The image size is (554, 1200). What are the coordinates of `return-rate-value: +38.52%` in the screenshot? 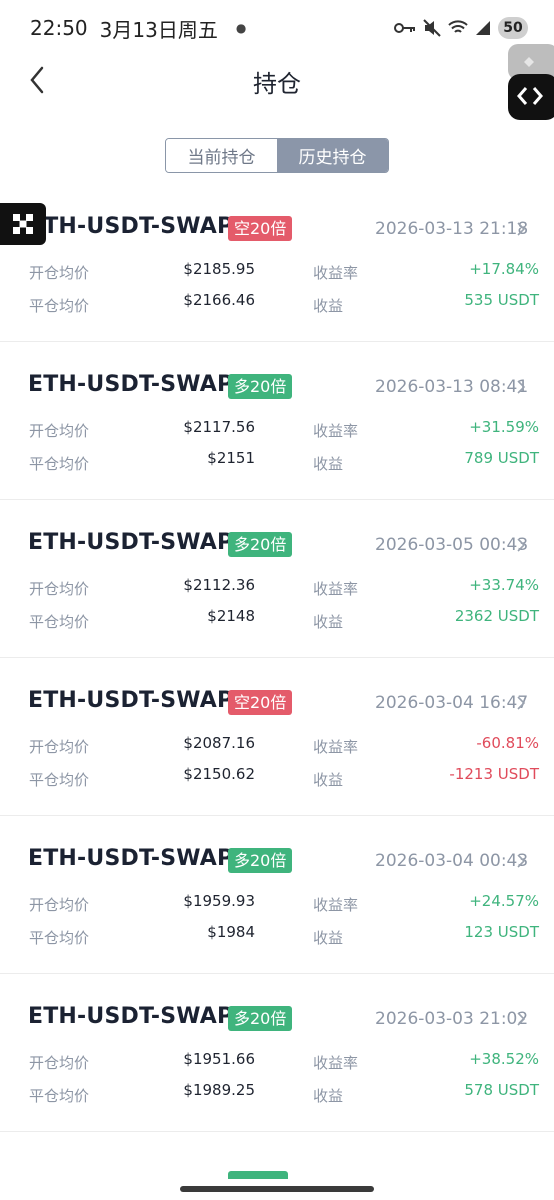 It's located at (504, 1059).